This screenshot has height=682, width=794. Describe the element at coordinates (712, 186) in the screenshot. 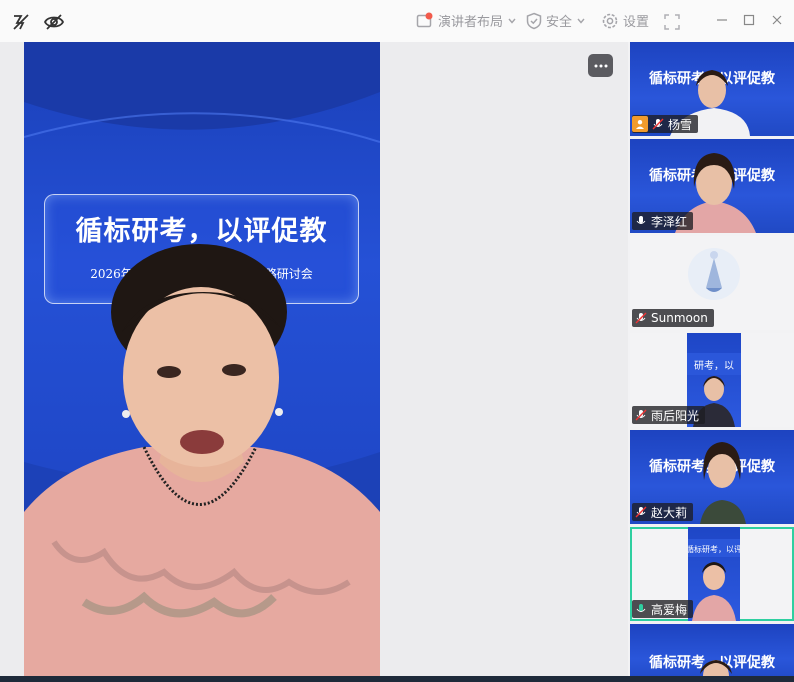

I see `participant-tile: 循标研考，以评促教 李泽红` at that location.